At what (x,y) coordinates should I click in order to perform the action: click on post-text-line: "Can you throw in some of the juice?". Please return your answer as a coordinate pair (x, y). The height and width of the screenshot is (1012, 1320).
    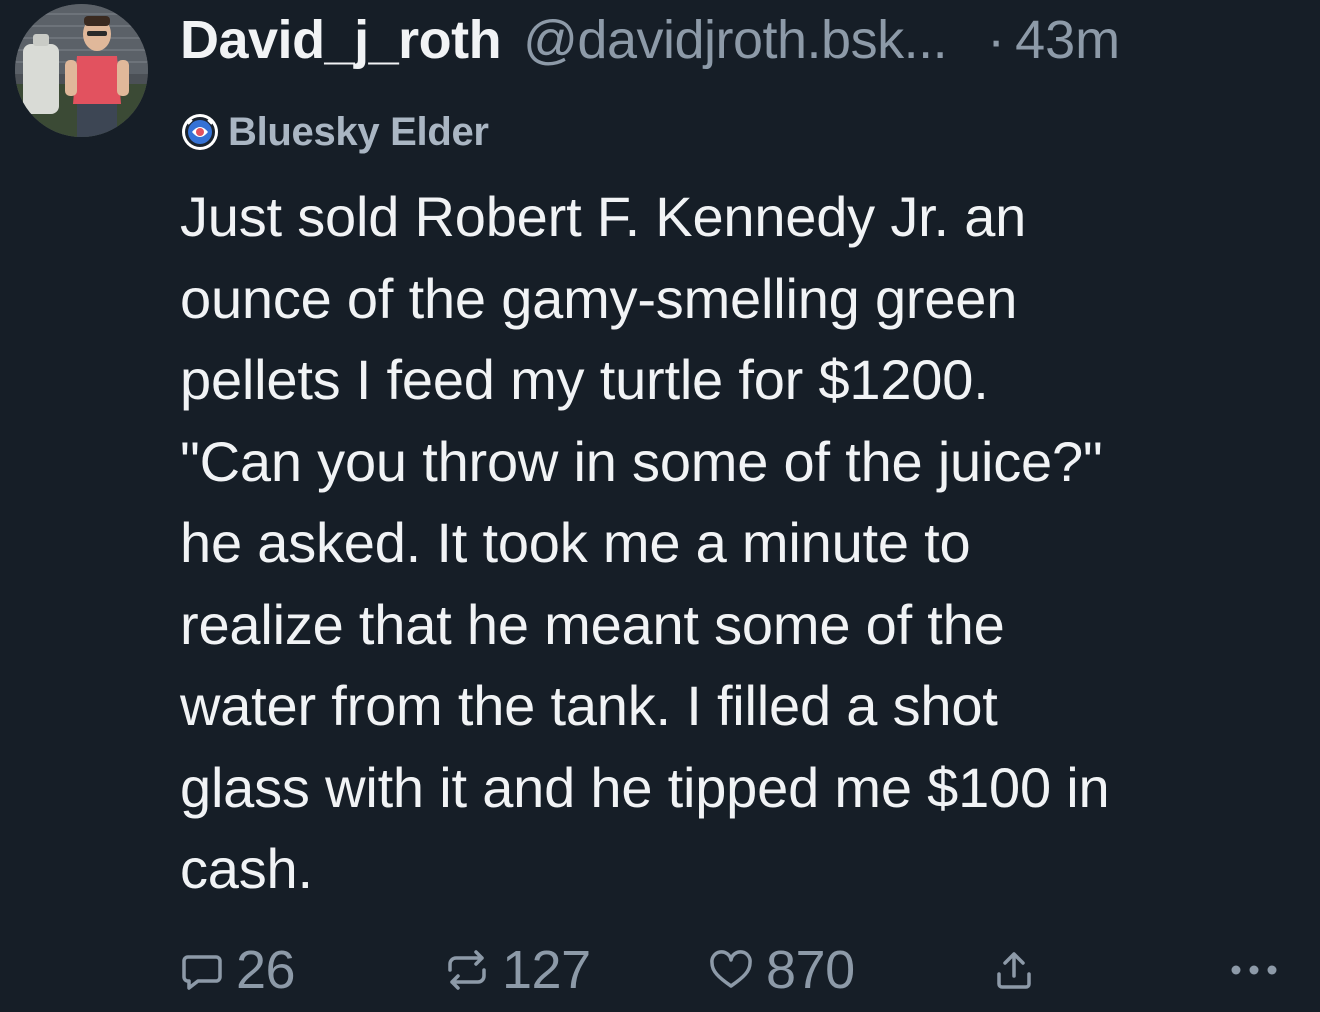
    Looking at the image, I should click on (641, 461).